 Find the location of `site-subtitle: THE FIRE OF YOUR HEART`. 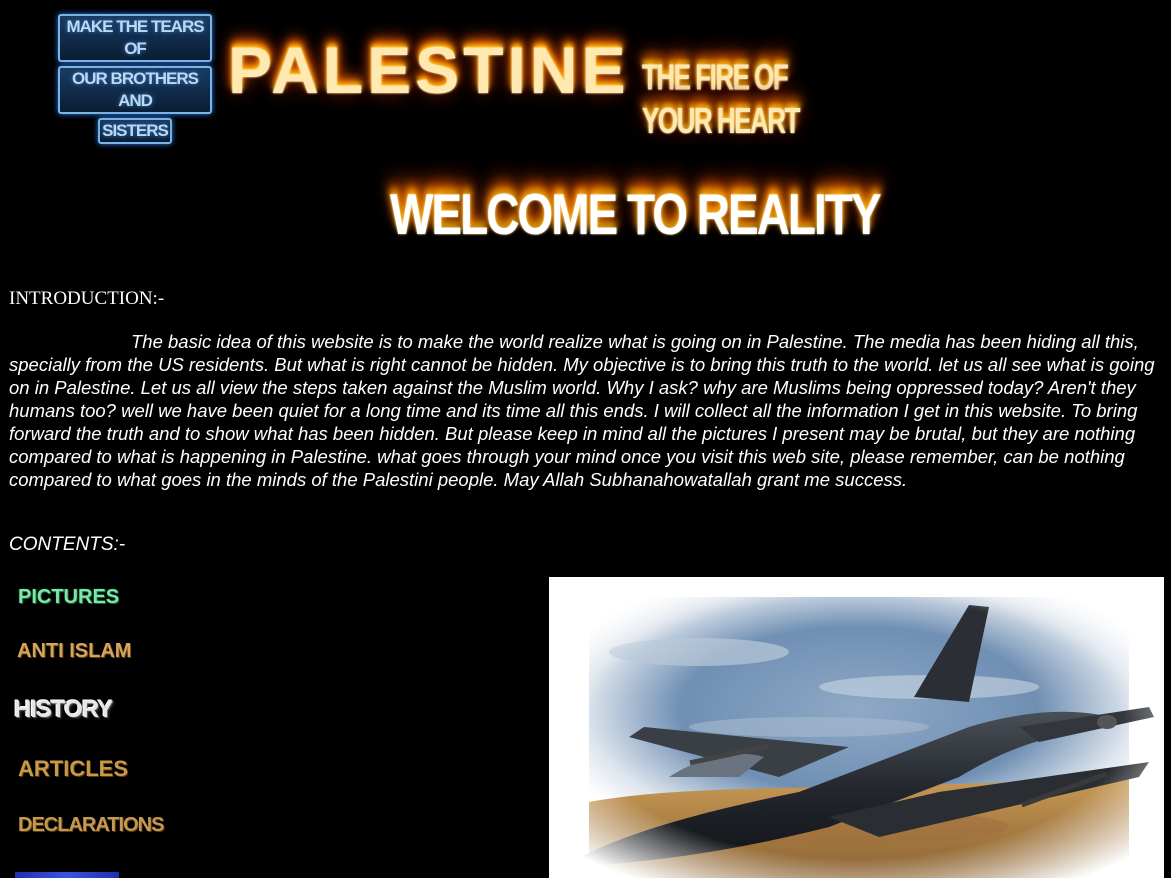

site-subtitle: THE FIRE OF YOUR HEART is located at coordinates (721, 99).